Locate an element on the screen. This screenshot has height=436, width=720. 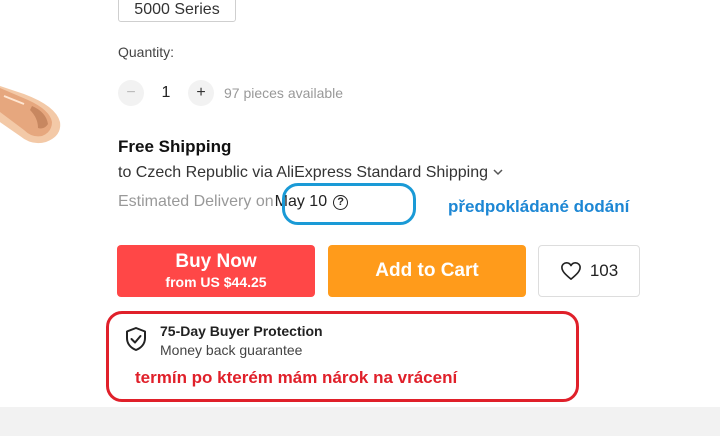
quantity-increment-button: + is located at coordinates (201, 93).